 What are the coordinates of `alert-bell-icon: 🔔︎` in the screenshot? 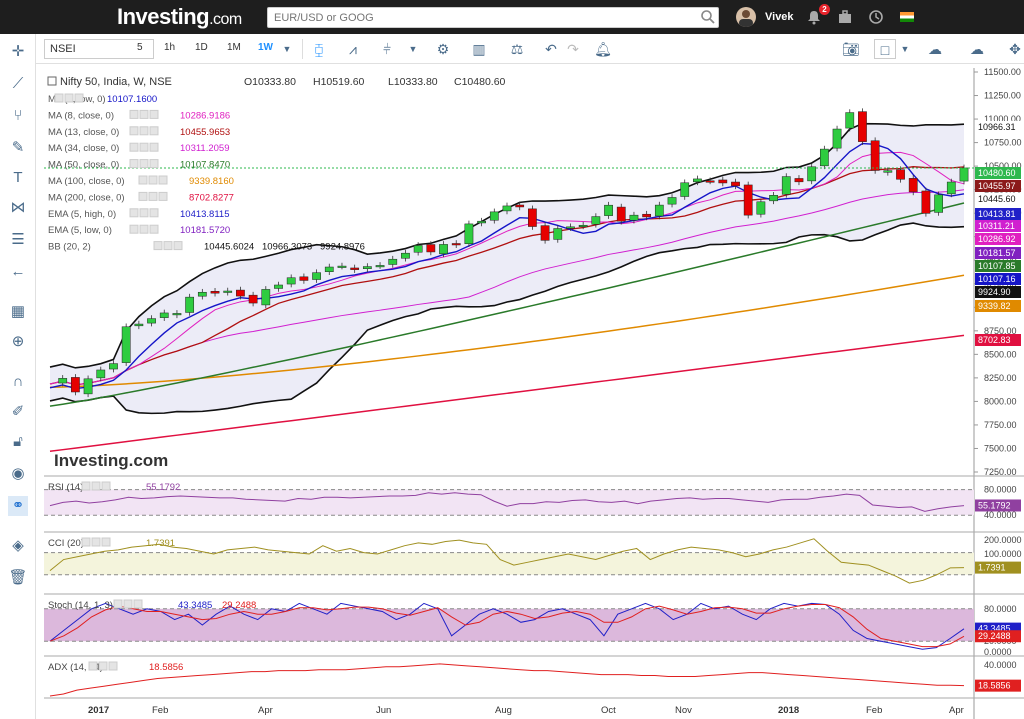 It's located at (603, 49).